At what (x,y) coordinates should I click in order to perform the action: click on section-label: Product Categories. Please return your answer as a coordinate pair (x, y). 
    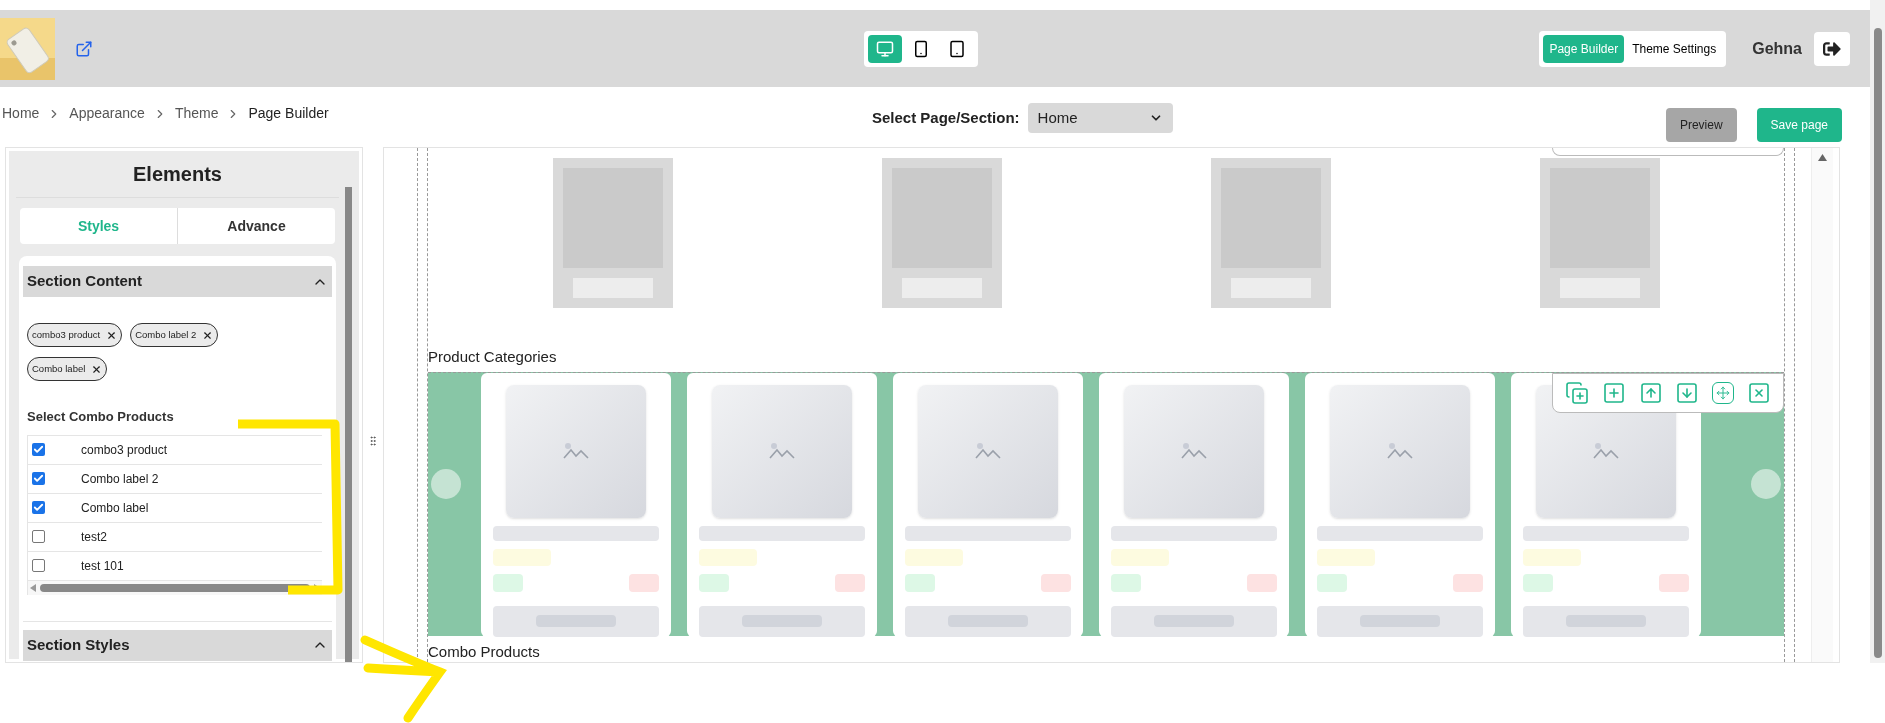
    Looking at the image, I should click on (492, 356).